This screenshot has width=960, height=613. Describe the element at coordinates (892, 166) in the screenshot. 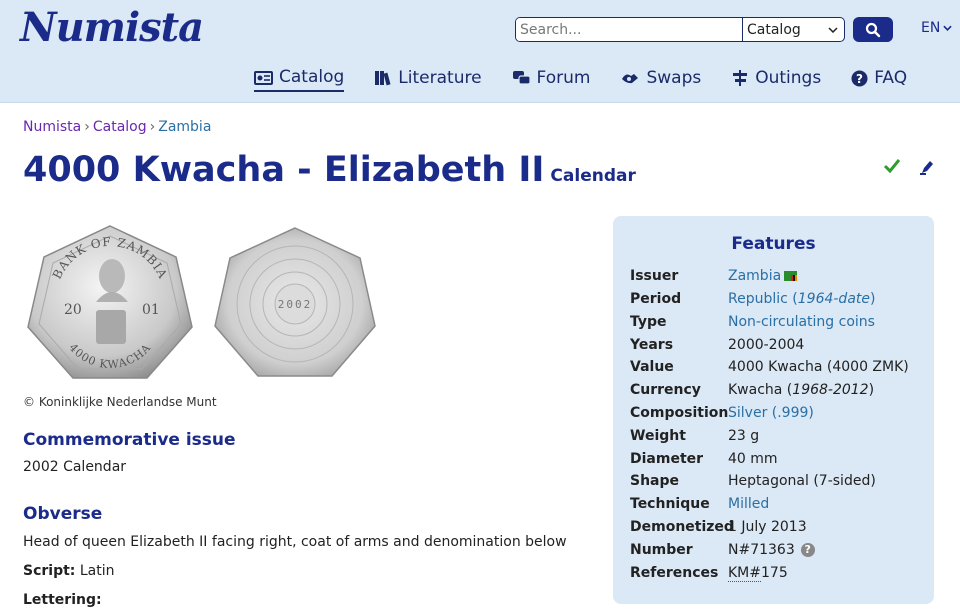

I see `check-icon` at that location.